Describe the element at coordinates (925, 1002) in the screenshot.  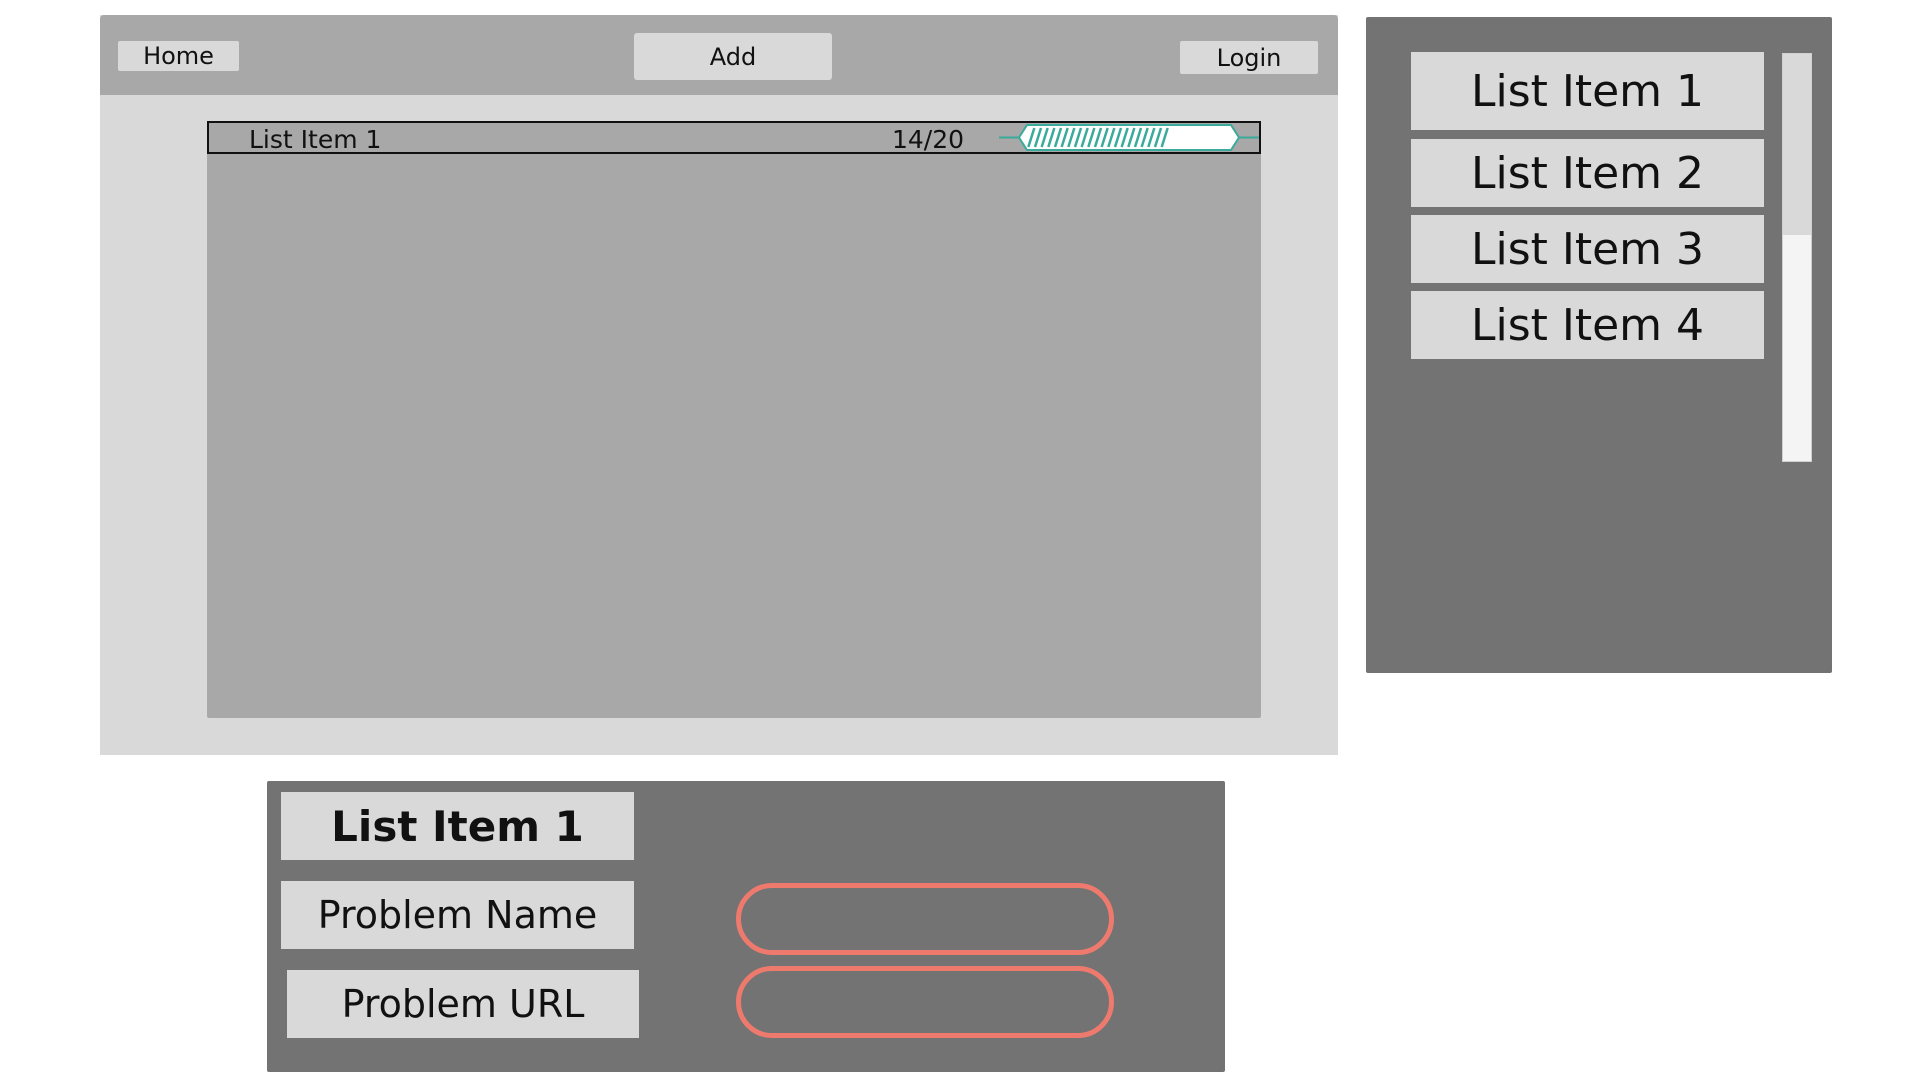
I see `problem-url-input` at that location.